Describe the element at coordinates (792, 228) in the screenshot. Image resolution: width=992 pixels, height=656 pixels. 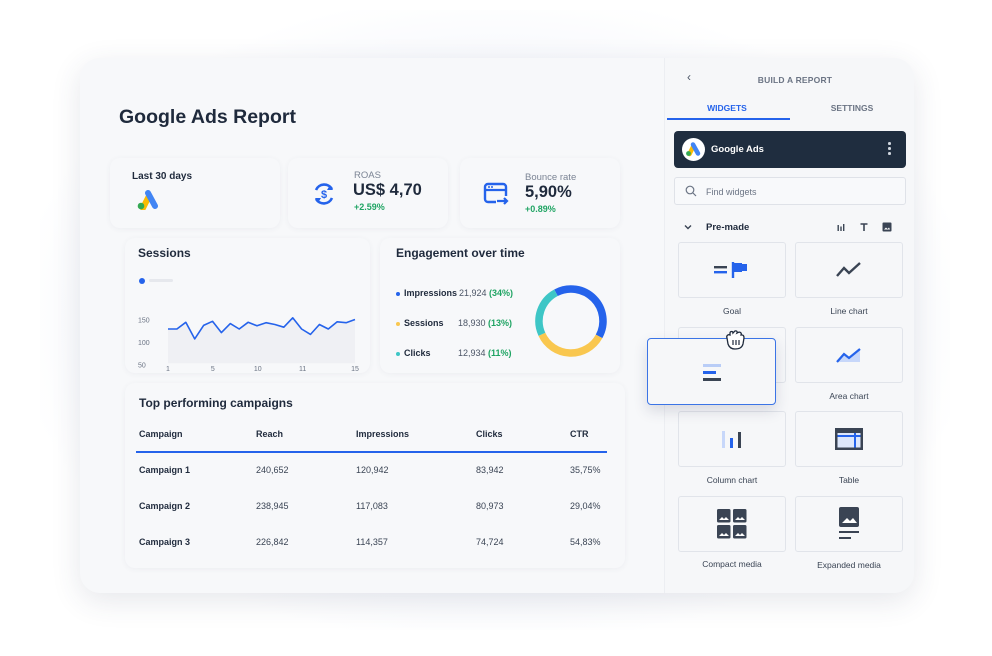
I see `premade-section-header: Pre-made` at that location.